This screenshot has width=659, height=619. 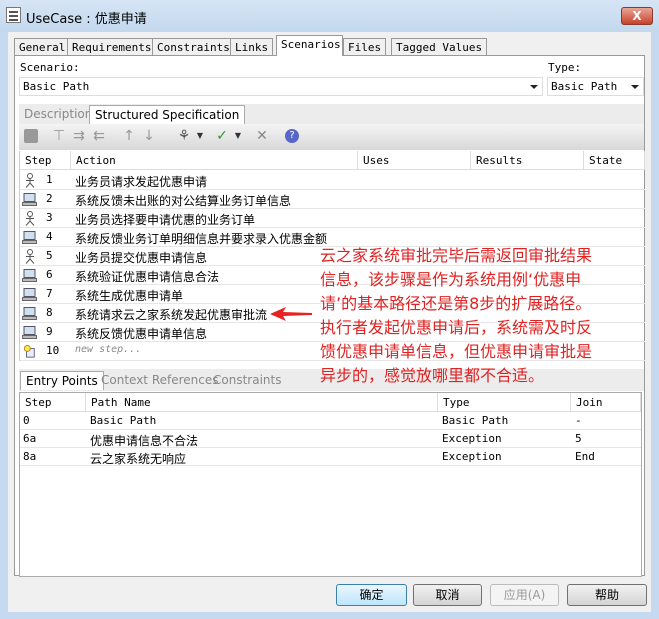 What do you see at coordinates (171, 315) in the screenshot?
I see `step-action: 系统请求云之家系统发起优惠审批流` at bounding box center [171, 315].